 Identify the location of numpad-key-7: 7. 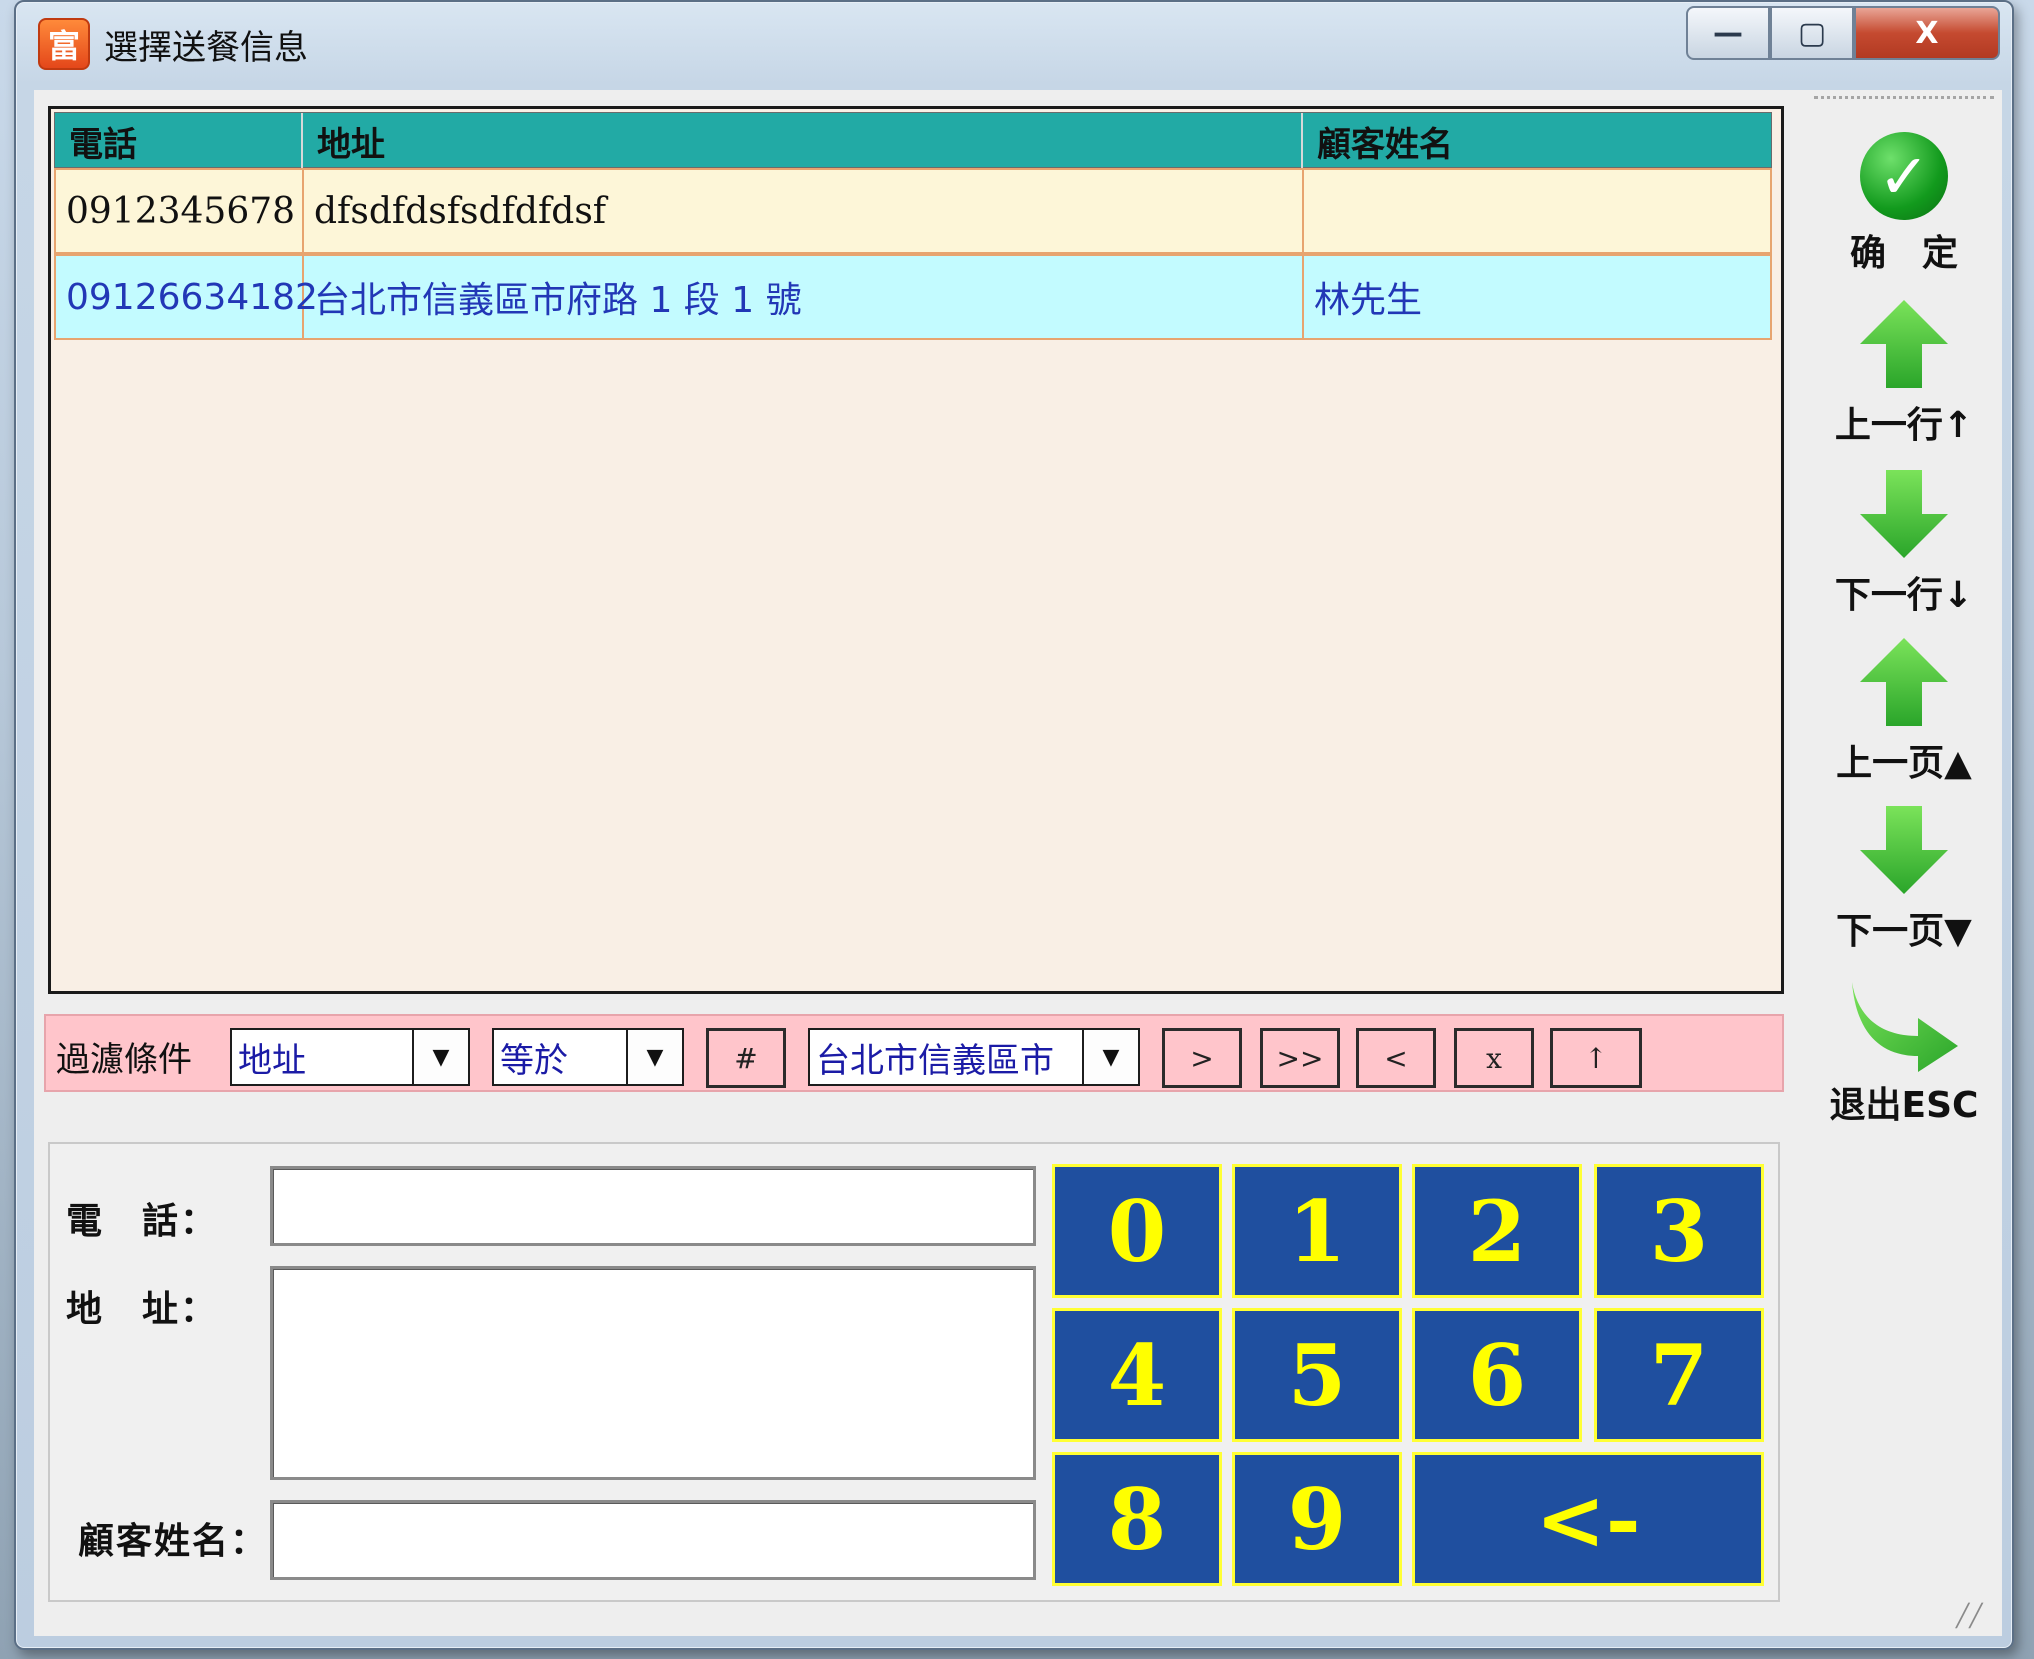
(1679, 1375).